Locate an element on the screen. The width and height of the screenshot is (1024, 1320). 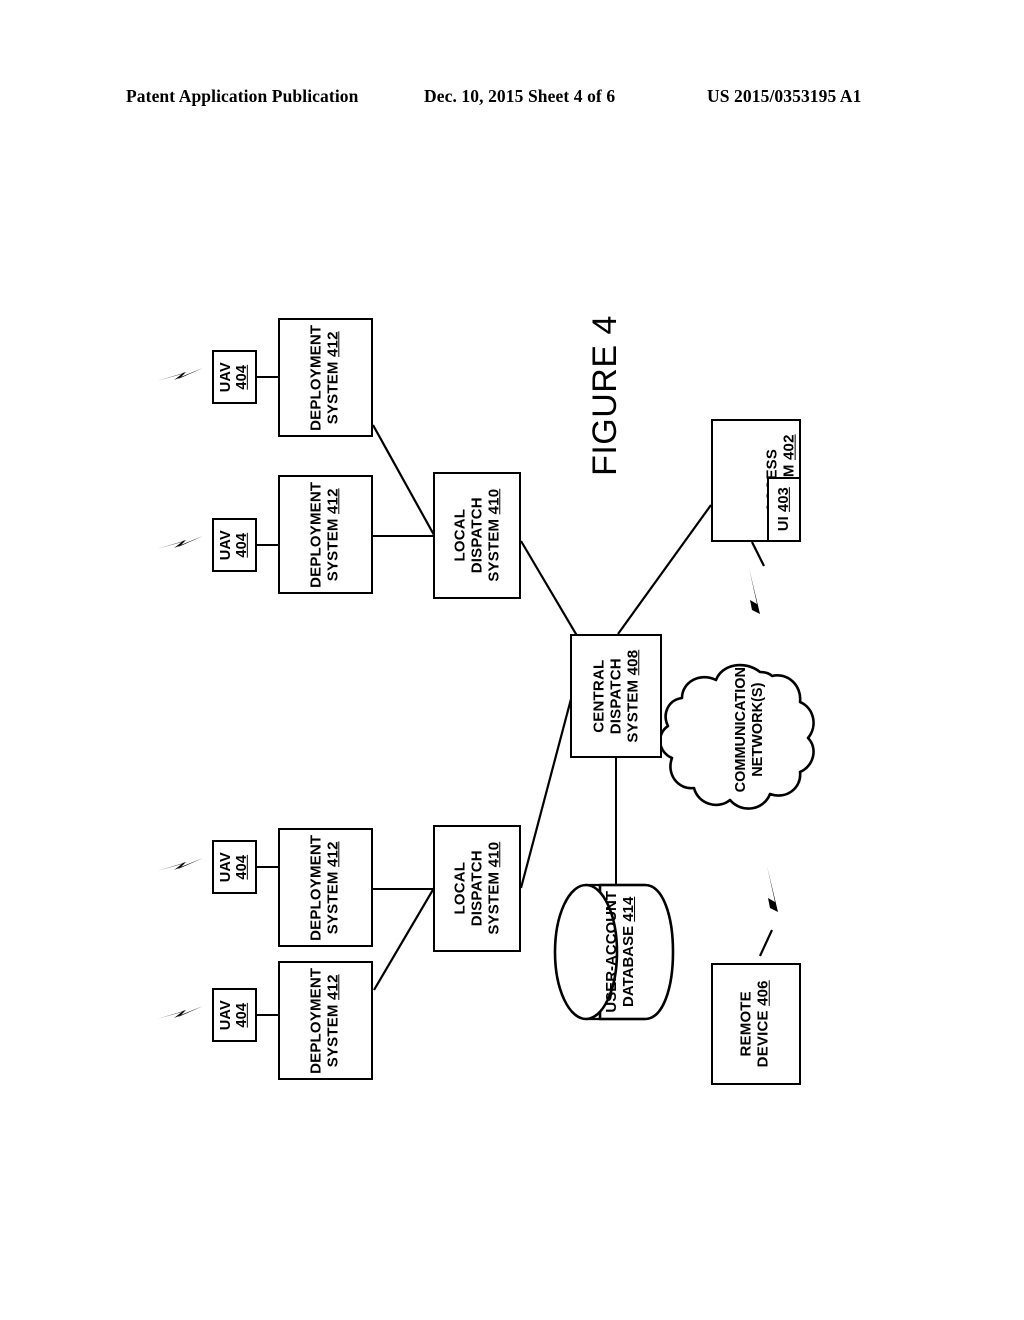
network-bolt-lower is located at coordinates (772, 904).